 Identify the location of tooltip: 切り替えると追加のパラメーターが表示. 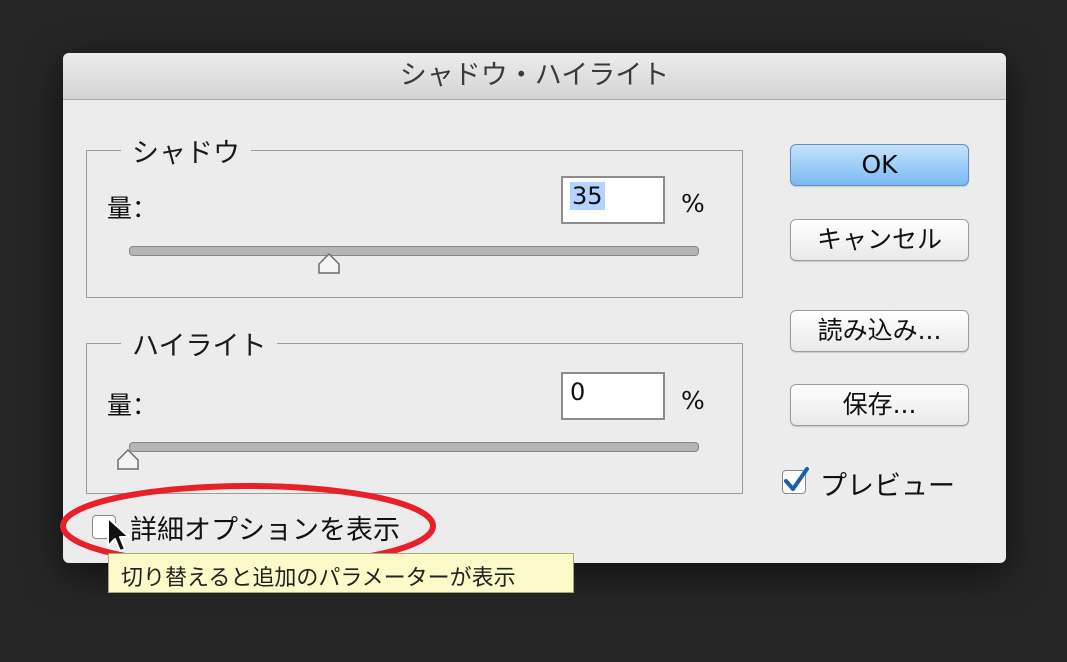
(341, 573).